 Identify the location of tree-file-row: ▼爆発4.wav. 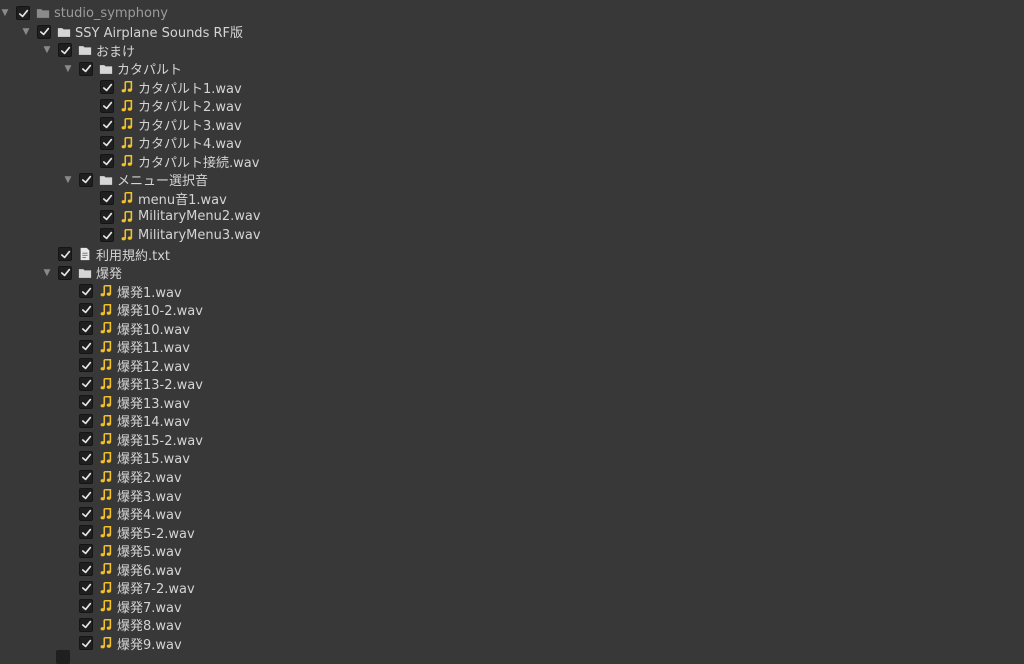
(512, 514).